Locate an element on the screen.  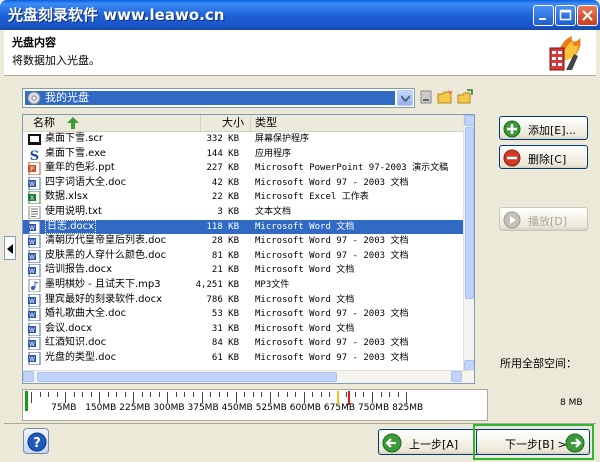
text-icon is located at coordinates (34, 212).